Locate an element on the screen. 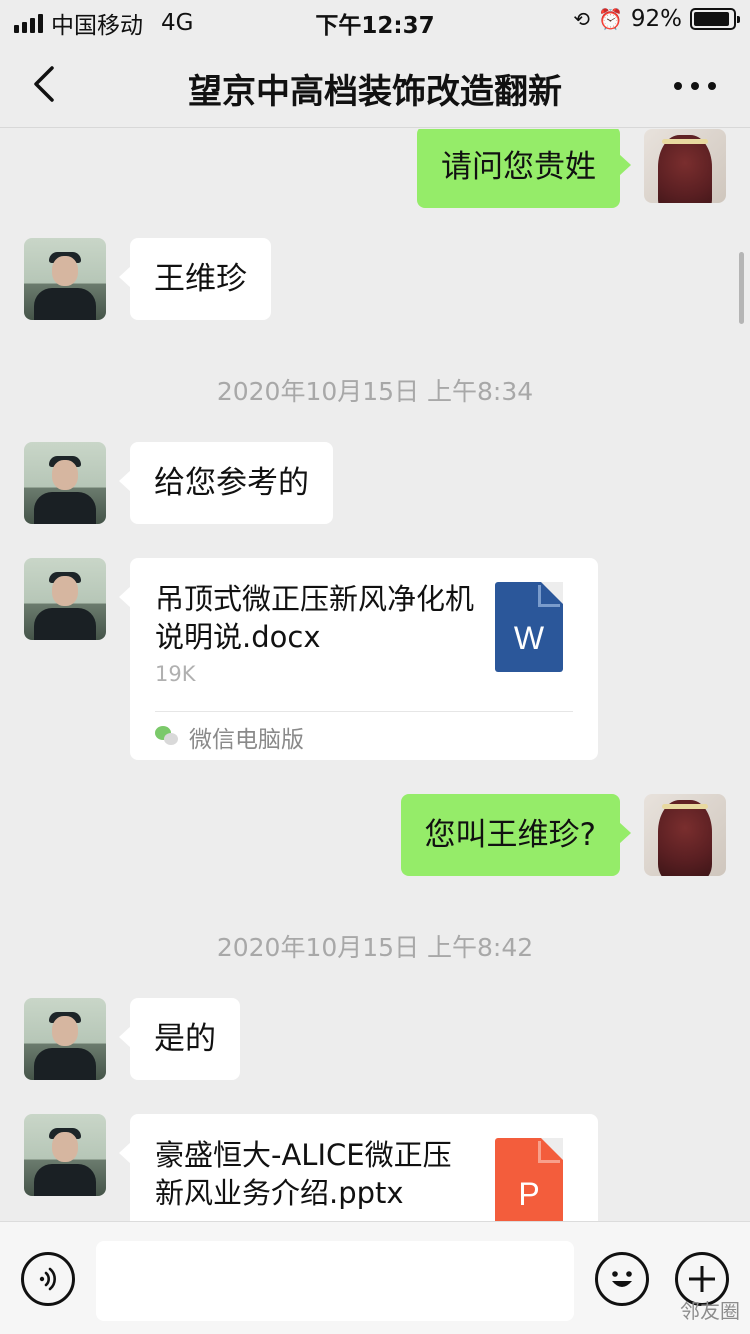  file-source-label: 微信电脑版 is located at coordinates (246, 740).